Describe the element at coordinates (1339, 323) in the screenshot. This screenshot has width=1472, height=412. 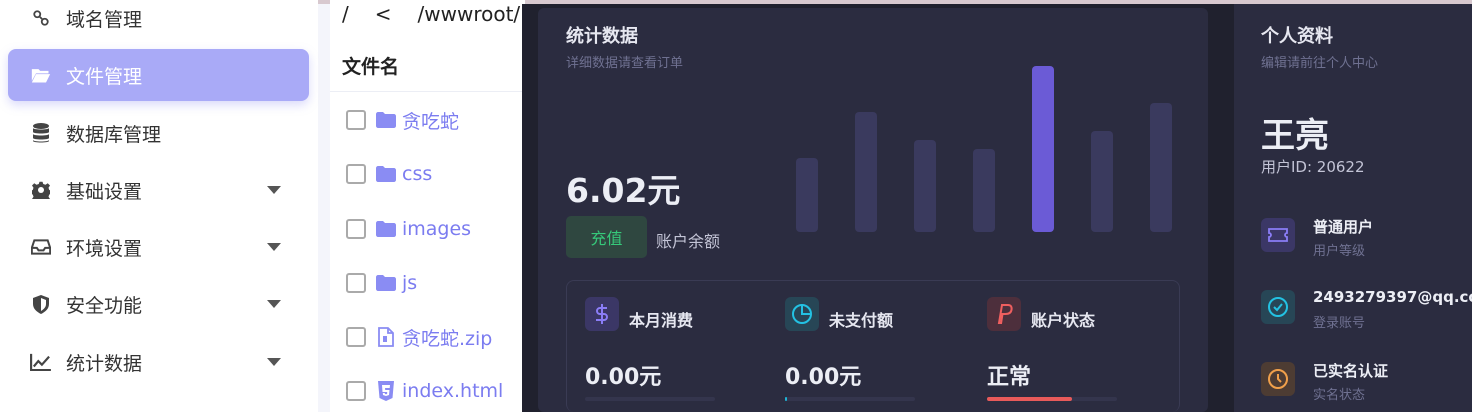
I see `profile-item-label: 登录账号` at that location.